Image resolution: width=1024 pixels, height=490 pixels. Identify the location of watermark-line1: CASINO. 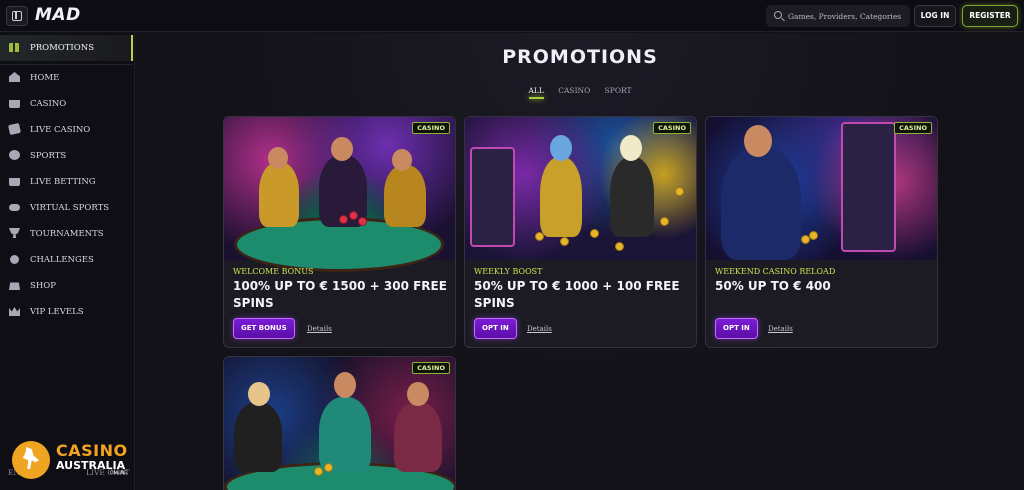
(92, 450).